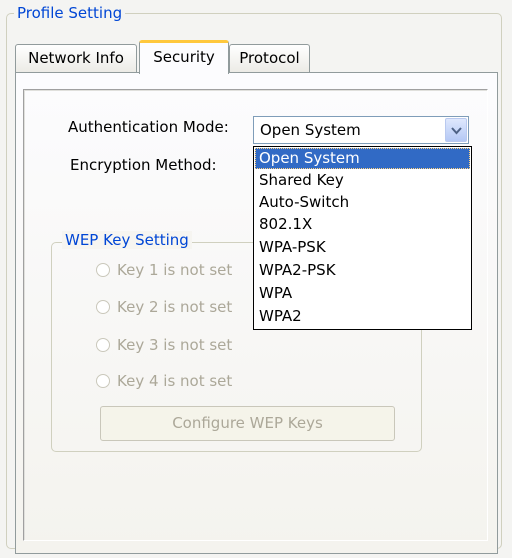 This screenshot has height=558, width=512. What do you see at coordinates (247, 423) in the screenshot?
I see `configure-wep-keys-button: Configure WEP Keys` at bounding box center [247, 423].